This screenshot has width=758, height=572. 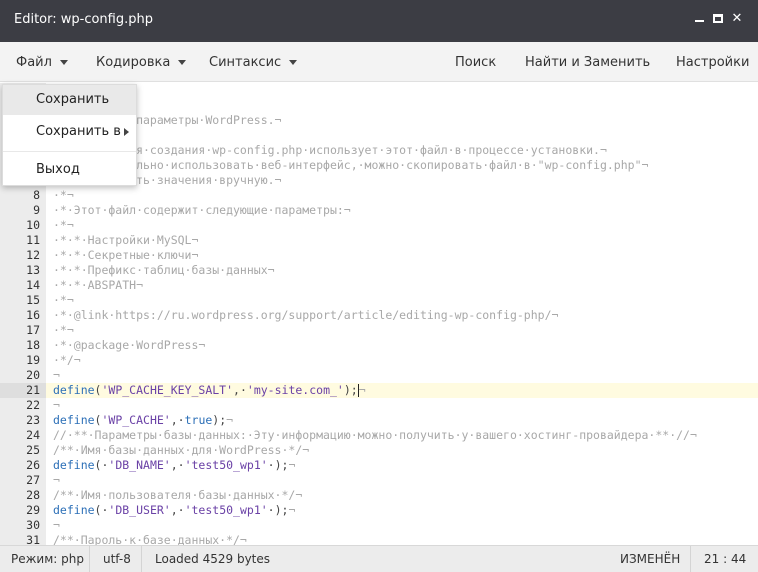 I want to click on menu-item-save-as-label: Сохранить в, so click(x=78, y=131).